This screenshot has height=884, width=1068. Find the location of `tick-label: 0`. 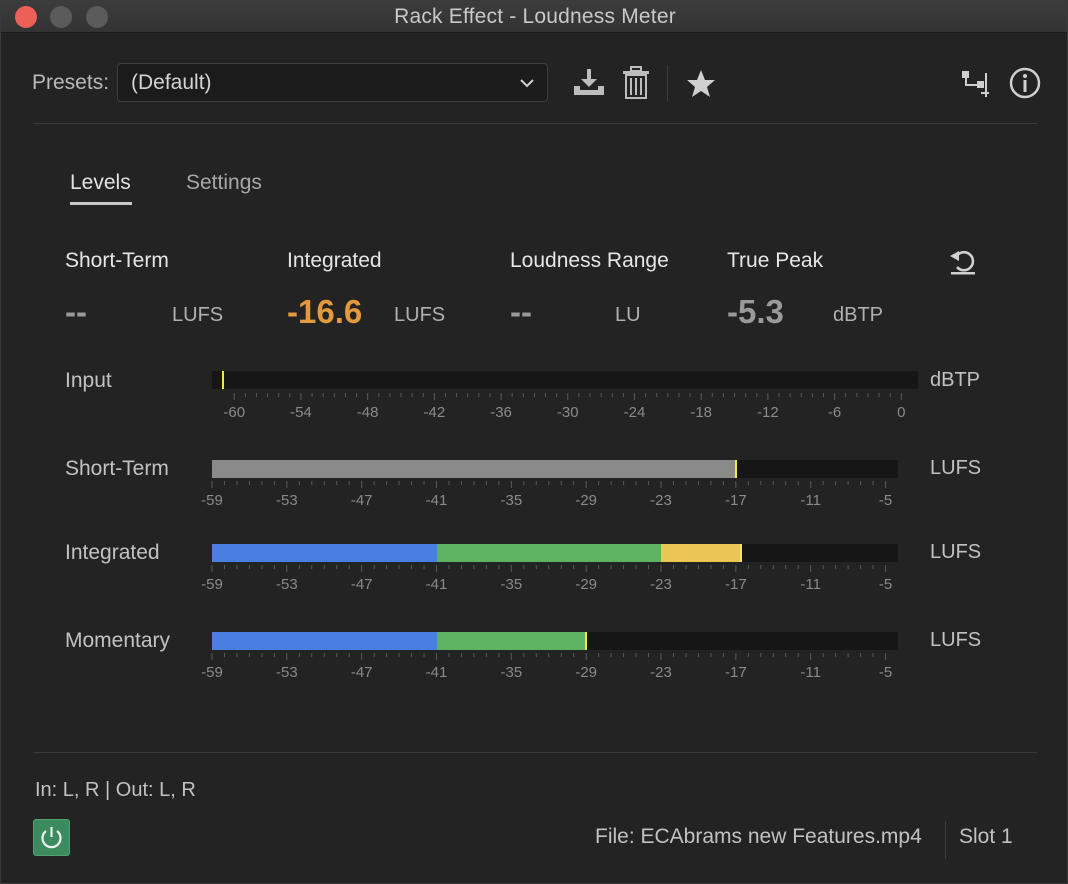

tick-label: 0 is located at coordinates (901, 412).